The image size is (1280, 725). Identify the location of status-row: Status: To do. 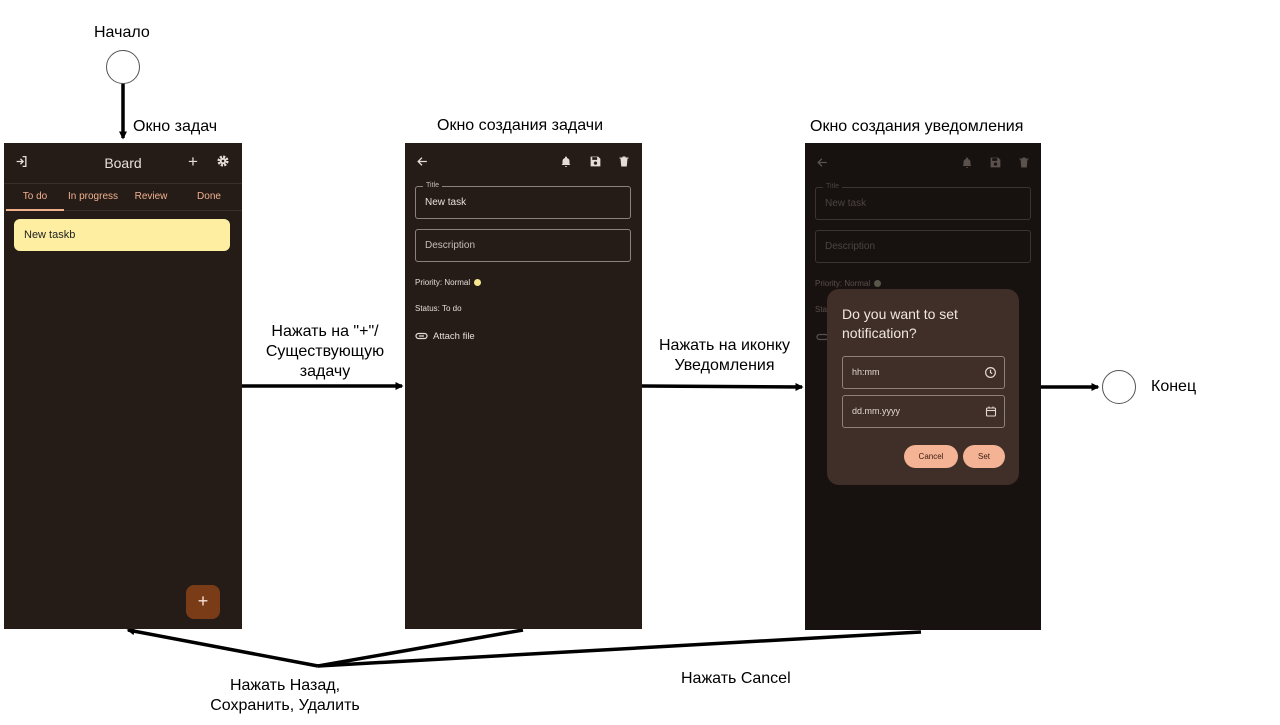
(438, 308).